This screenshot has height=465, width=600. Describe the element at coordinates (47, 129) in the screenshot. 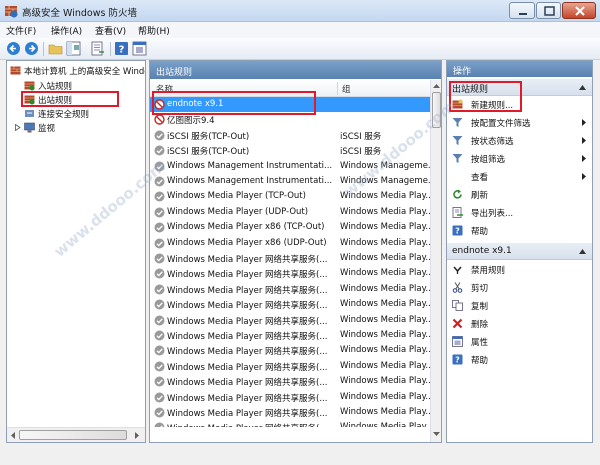

I see `tree-item-label: 监视` at that location.